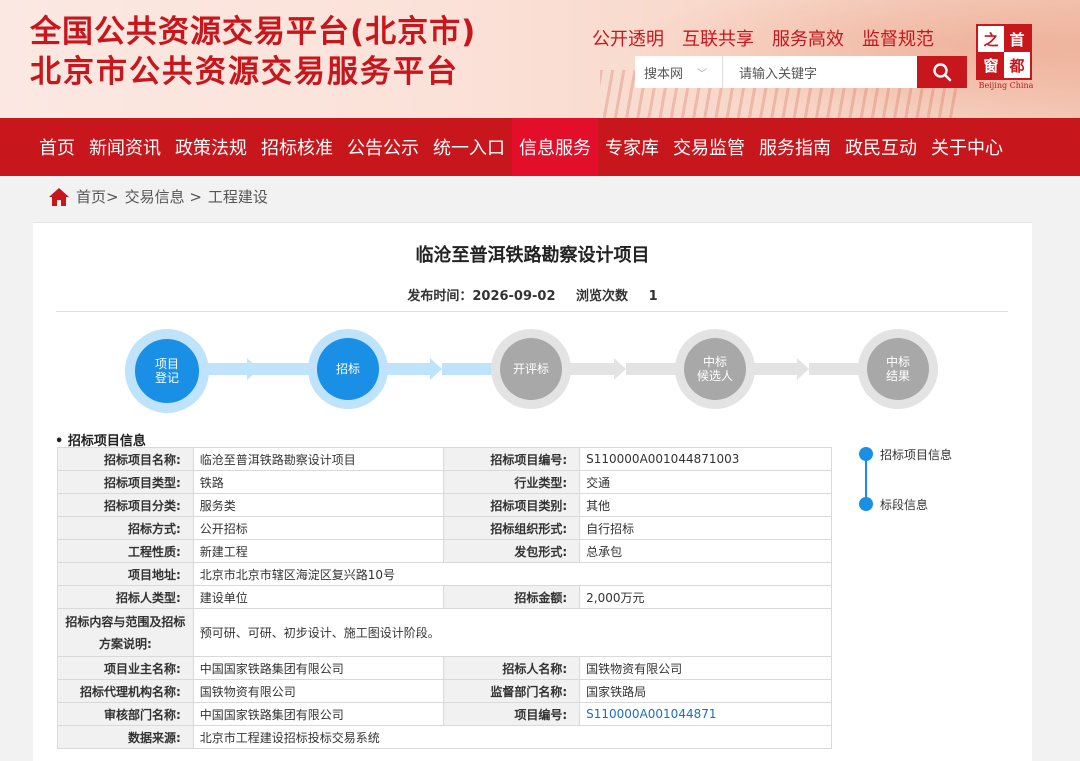 This screenshot has height=761, width=1080. What do you see at coordinates (318, 551) in the screenshot?
I see `field-value: 新建工程` at bounding box center [318, 551].